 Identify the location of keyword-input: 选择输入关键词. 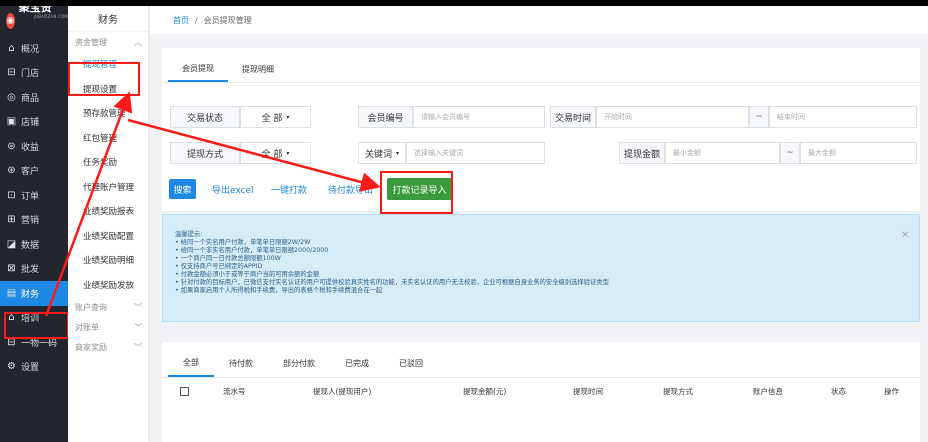
(475, 153).